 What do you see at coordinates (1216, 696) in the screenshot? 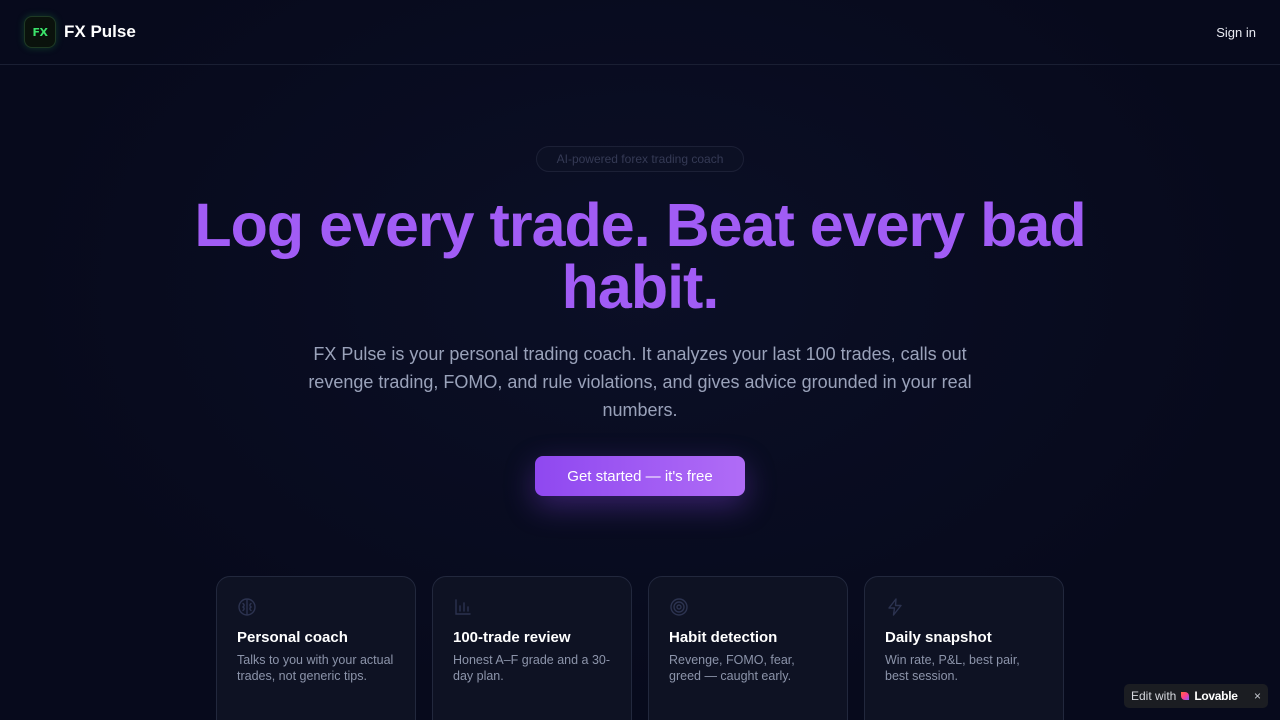
I see `lovable-brand: Lovable` at bounding box center [1216, 696].